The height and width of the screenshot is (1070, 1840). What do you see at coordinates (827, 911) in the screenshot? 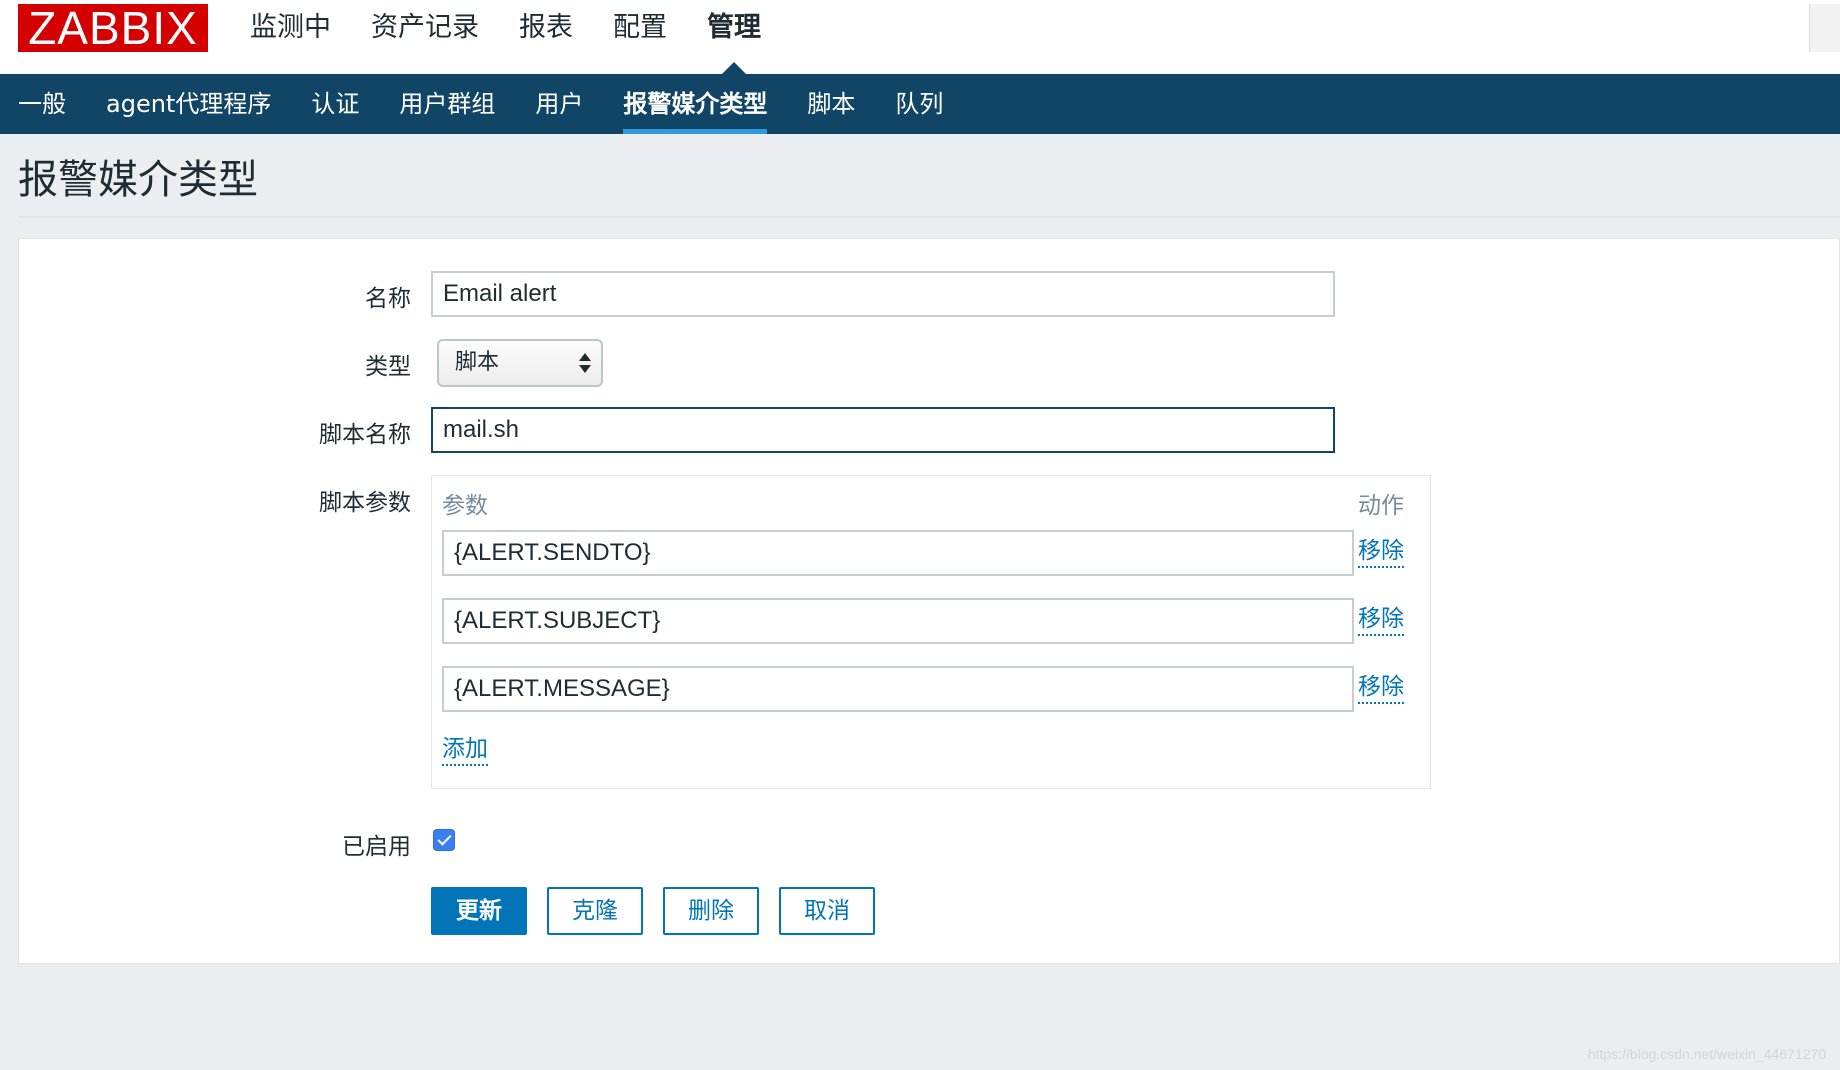
I see `cancel-button: 取消` at bounding box center [827, 911].